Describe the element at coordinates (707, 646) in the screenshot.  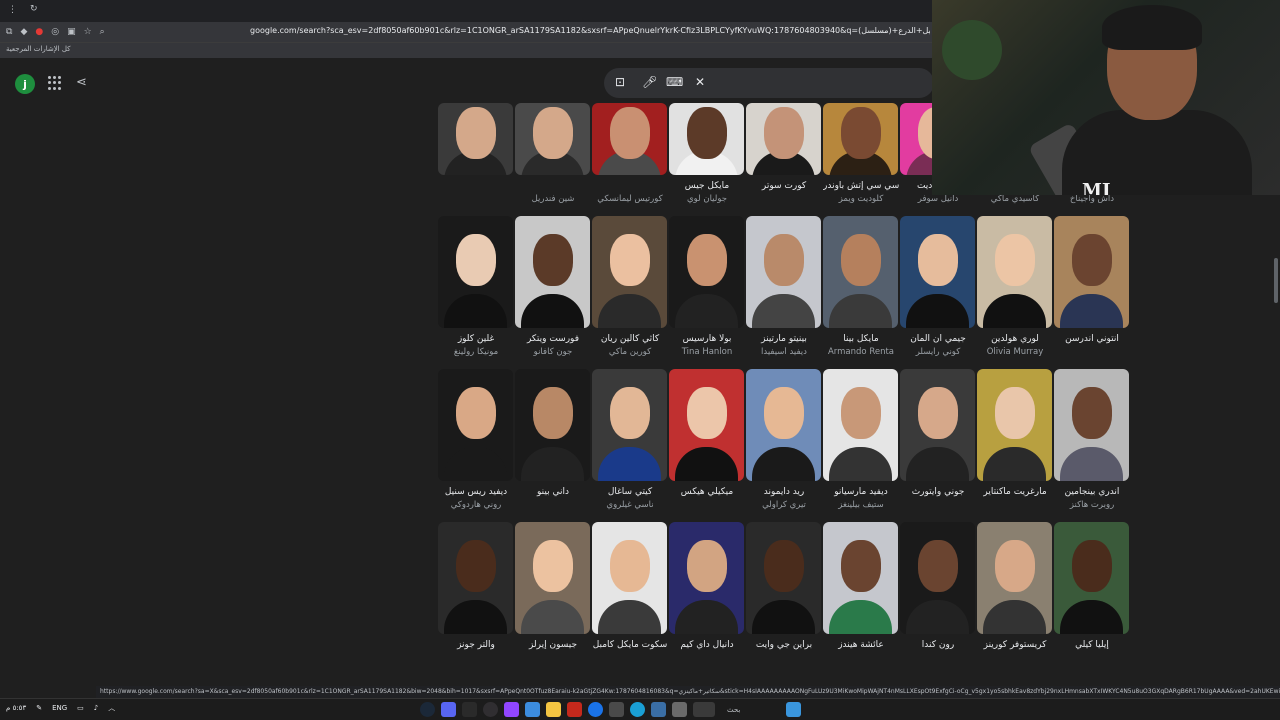
I see `actor-name: دانيال داي كيم` at that location.